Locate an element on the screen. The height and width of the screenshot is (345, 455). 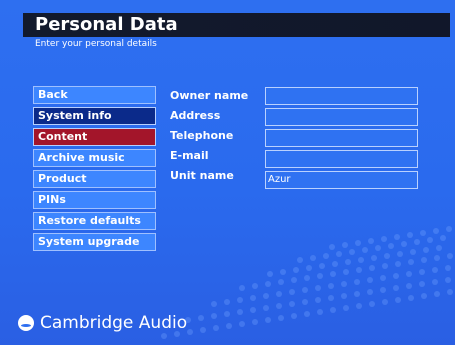
email-field is located at coordinates (341, 159).